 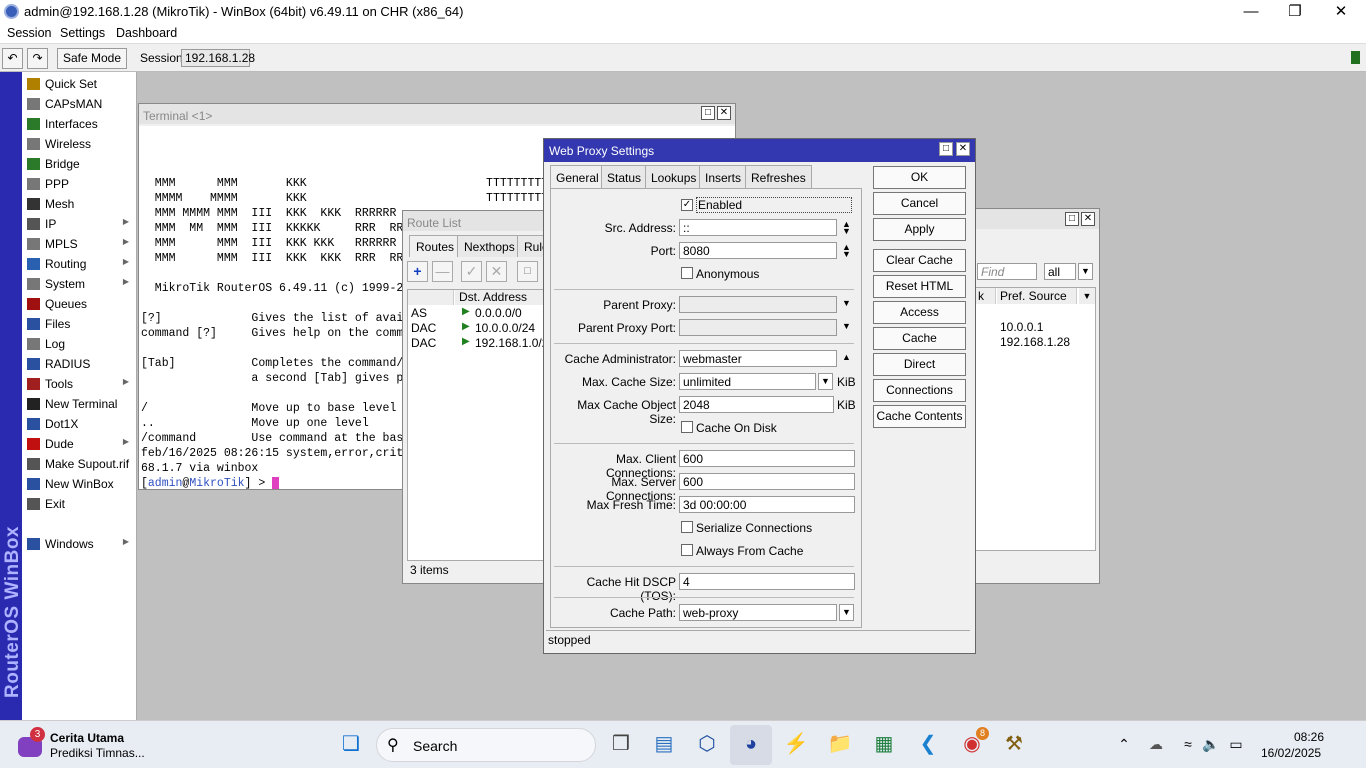 What do you see at coordinates (767, 458) in the screenshot?
I see `max-client-input: 600` at bounding box center [767, 458].